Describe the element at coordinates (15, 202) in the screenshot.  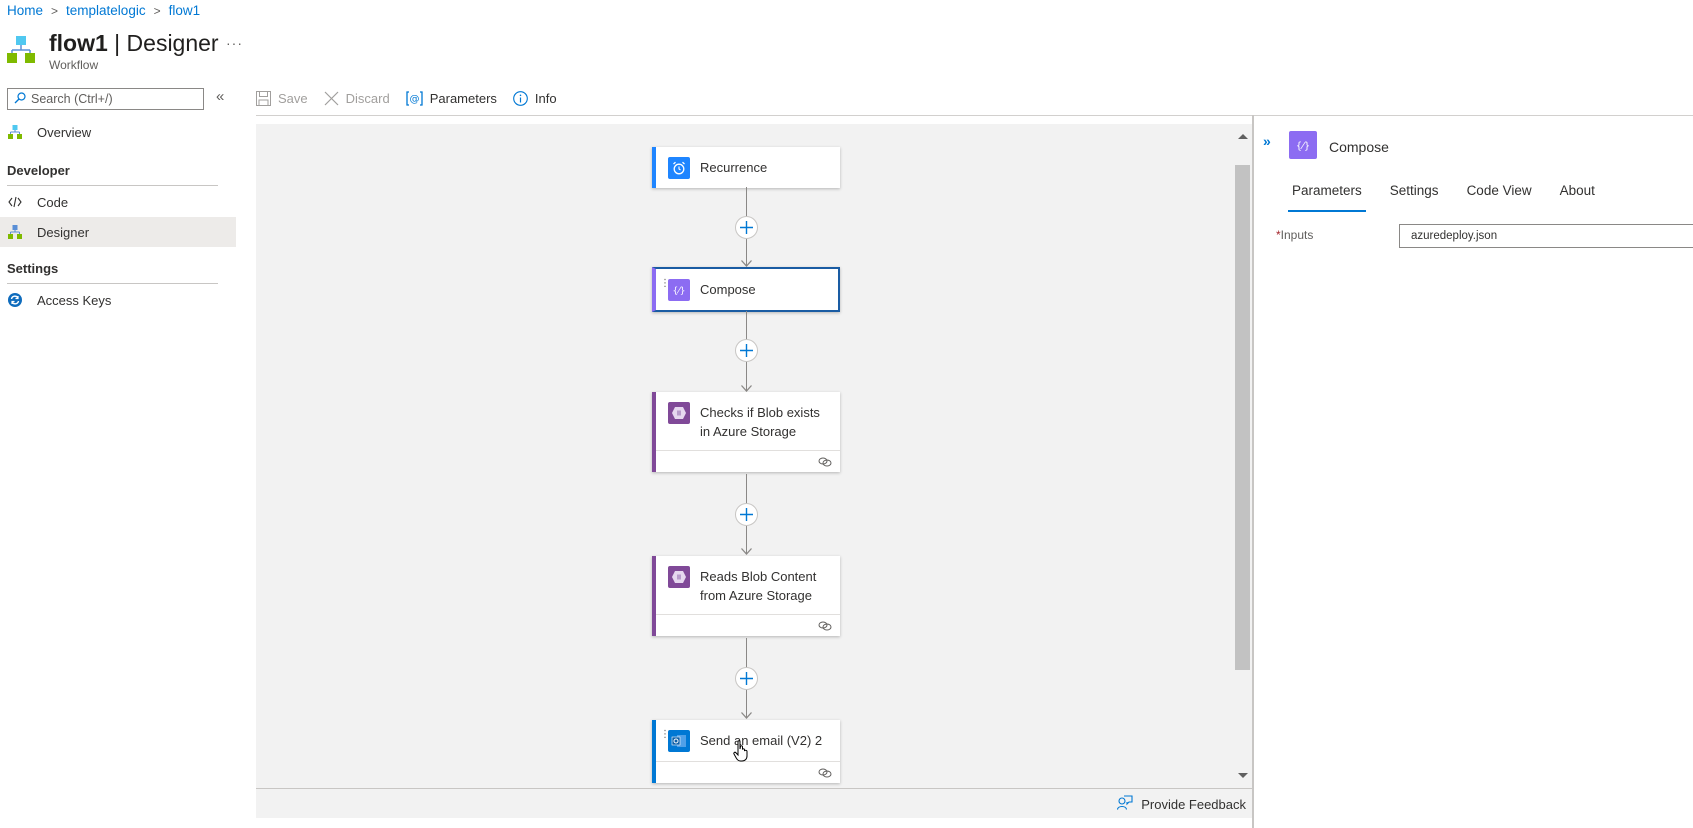
I see `code-icon` at that location.